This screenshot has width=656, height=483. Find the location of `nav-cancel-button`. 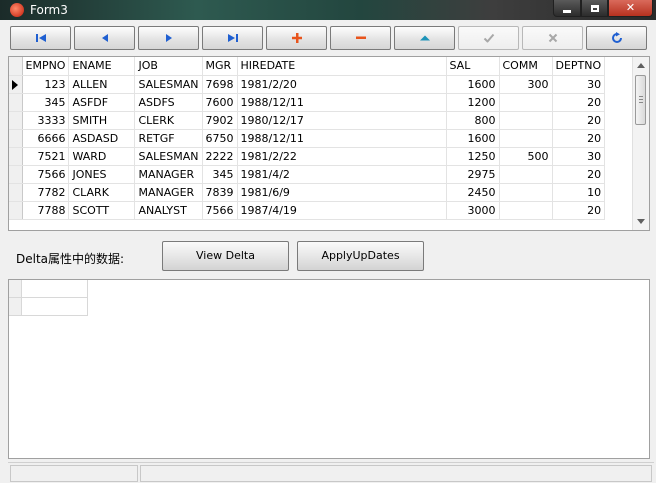

nav-cancel-button is located at coordinates (552, 38).